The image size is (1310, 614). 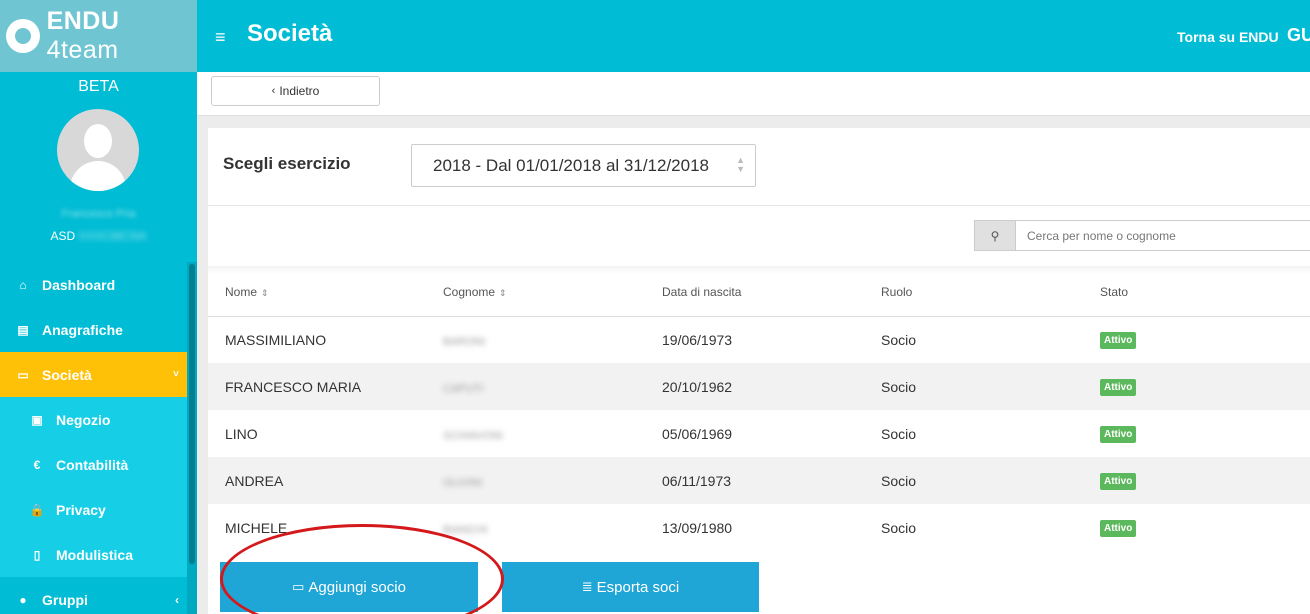 I want to click on file-pdf-icon: ▯, so click(x=37, y=554).